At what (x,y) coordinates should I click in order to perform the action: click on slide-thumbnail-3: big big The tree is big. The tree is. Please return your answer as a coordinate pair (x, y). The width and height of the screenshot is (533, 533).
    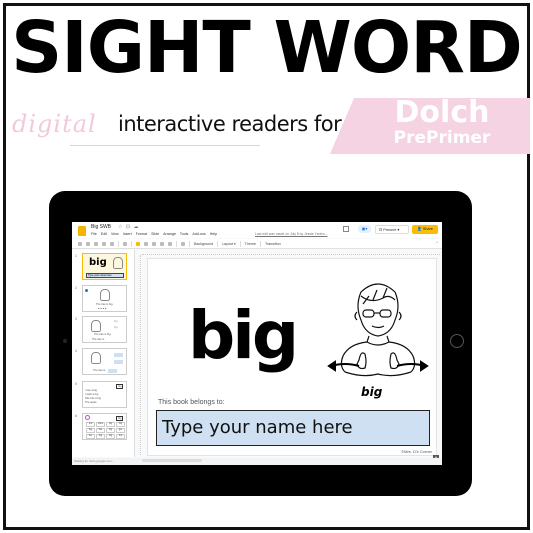
    Looking at the image, I should click on (104, 329).